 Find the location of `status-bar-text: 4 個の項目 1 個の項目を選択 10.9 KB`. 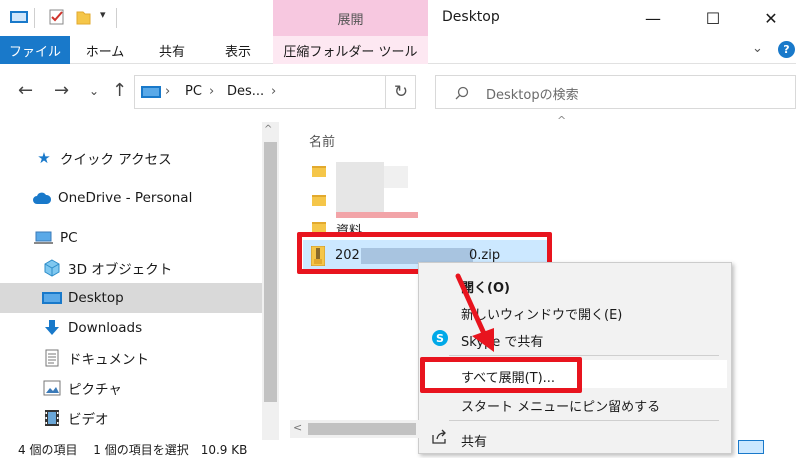

status-bar-text: 4 個の項目 1 個の項目を選択 10.9 KB is located at coordinates (133, 450).